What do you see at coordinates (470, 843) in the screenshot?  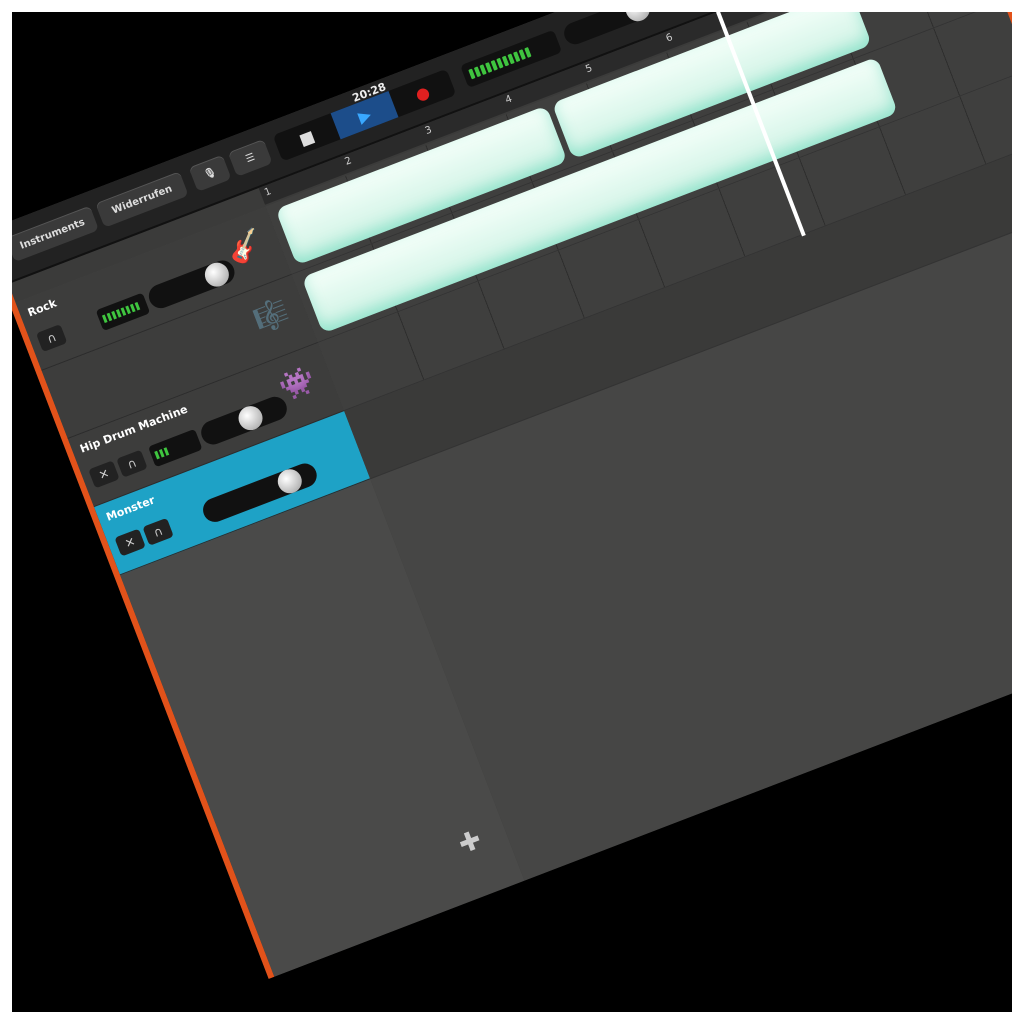 I see `add-track-icon: ✚` at bounding box center [470, 843].